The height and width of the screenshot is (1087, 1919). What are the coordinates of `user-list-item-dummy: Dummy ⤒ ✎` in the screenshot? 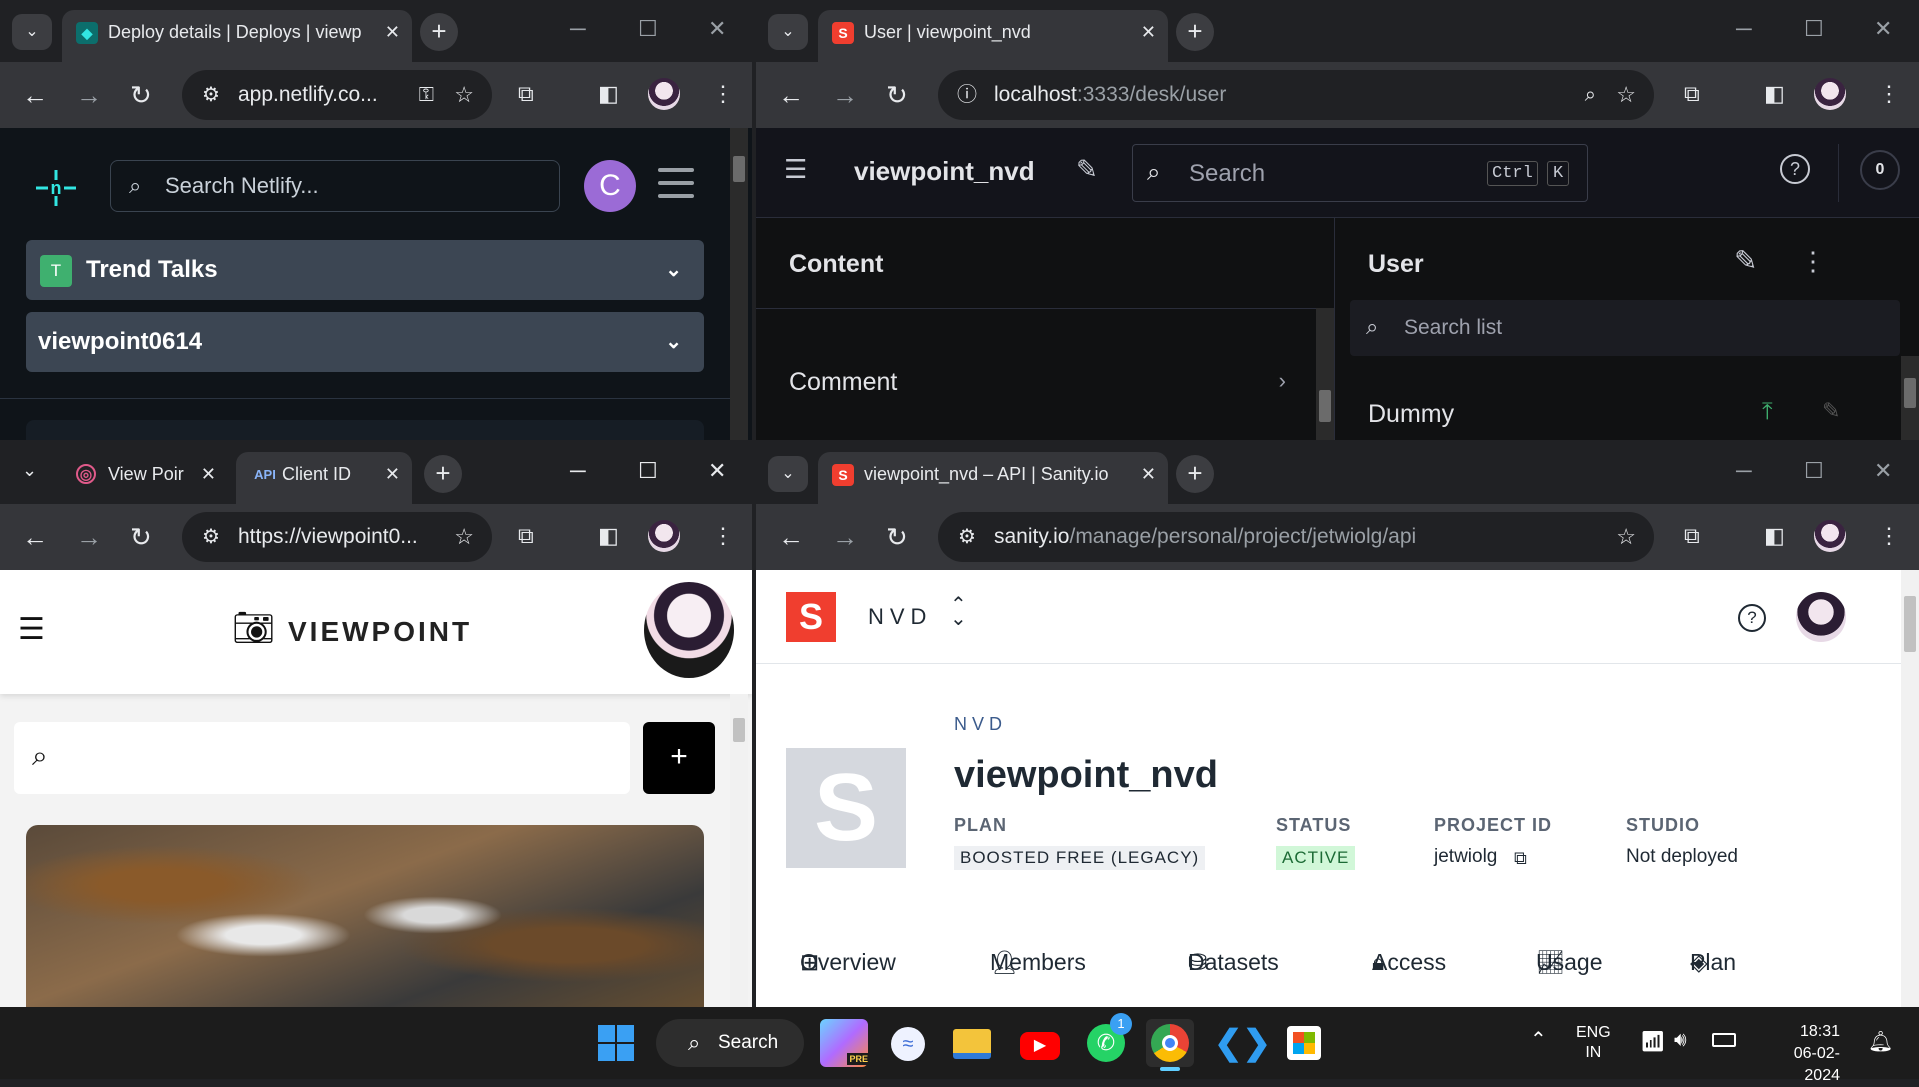 It's located at (1615, 415).